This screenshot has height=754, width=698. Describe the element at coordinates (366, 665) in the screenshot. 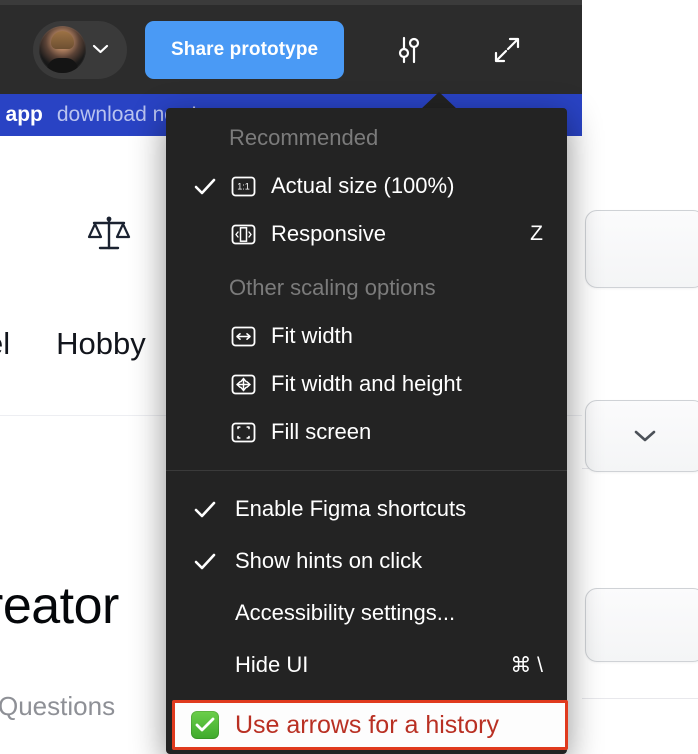

I see `menu-item-hide-ui: Hide UI ⌘ \` at that location.